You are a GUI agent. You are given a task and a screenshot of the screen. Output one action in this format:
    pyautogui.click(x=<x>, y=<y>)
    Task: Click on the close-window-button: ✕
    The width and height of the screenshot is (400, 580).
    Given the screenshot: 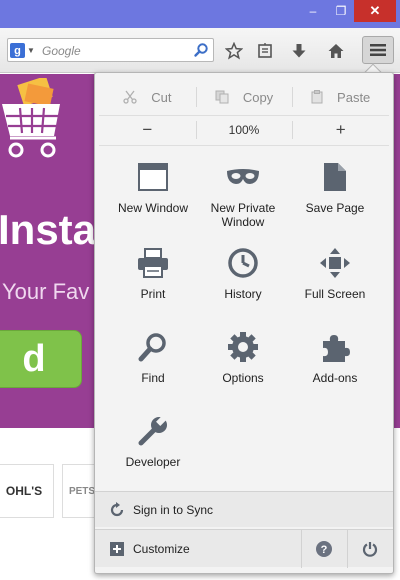 What is the action you would take?
    pyautogui.click(x=375, y=11)
    